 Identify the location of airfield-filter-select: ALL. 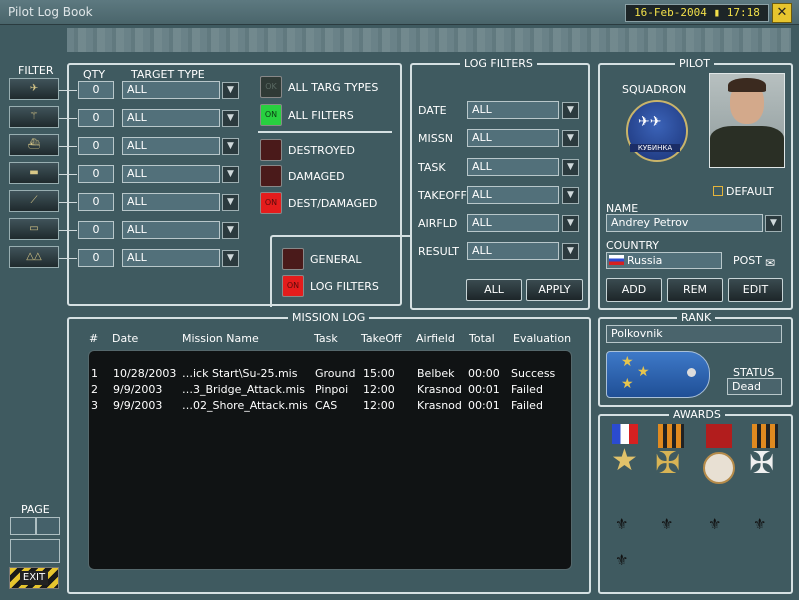
(513, 223).